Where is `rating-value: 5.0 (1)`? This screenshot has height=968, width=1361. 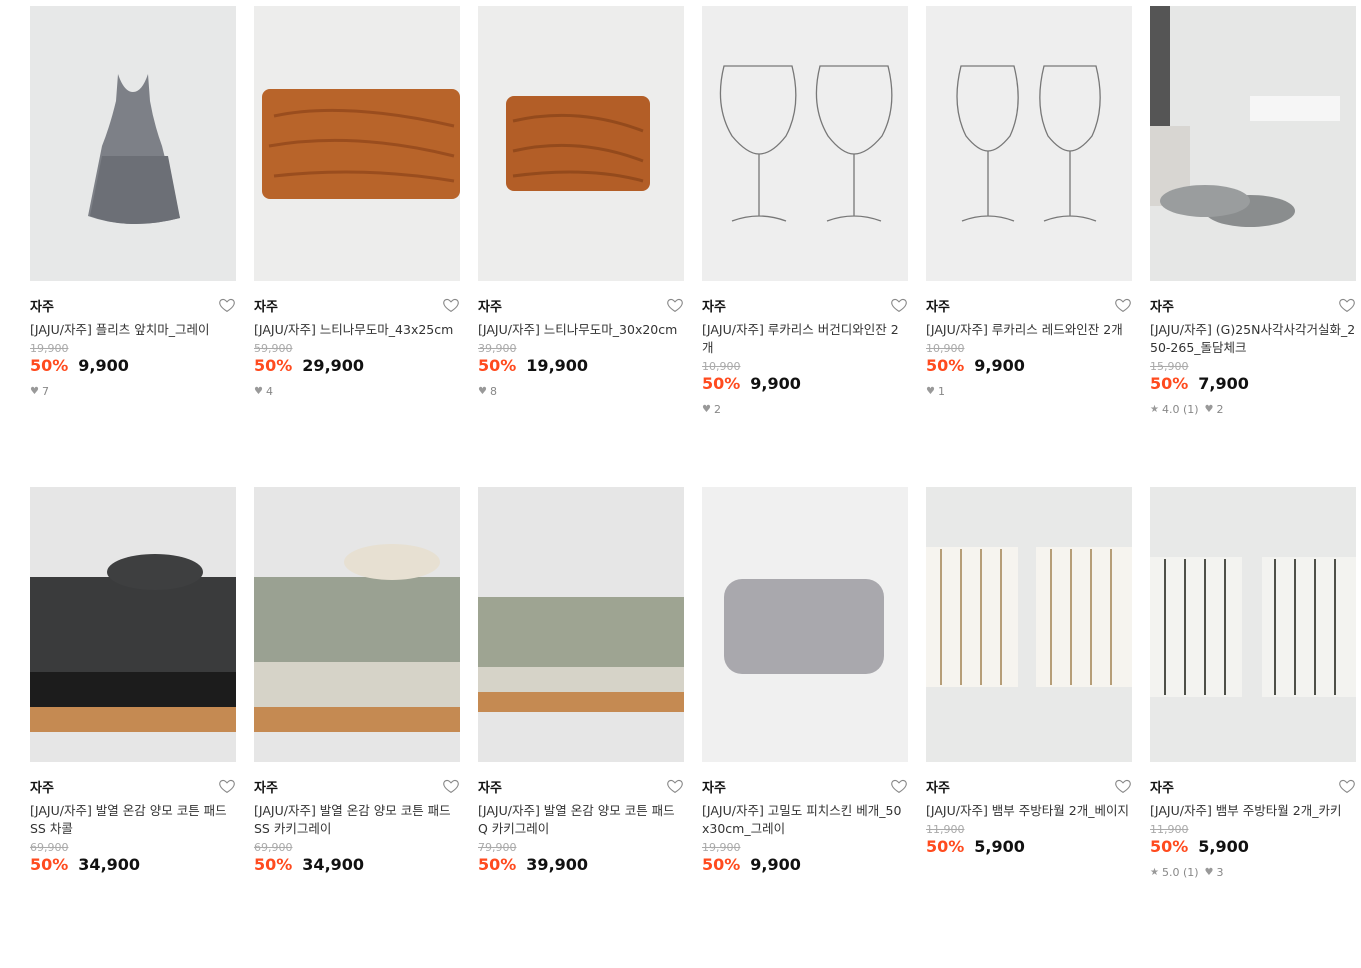 rating-value: 5.0 (1) is located at coordinates (1180, 872).